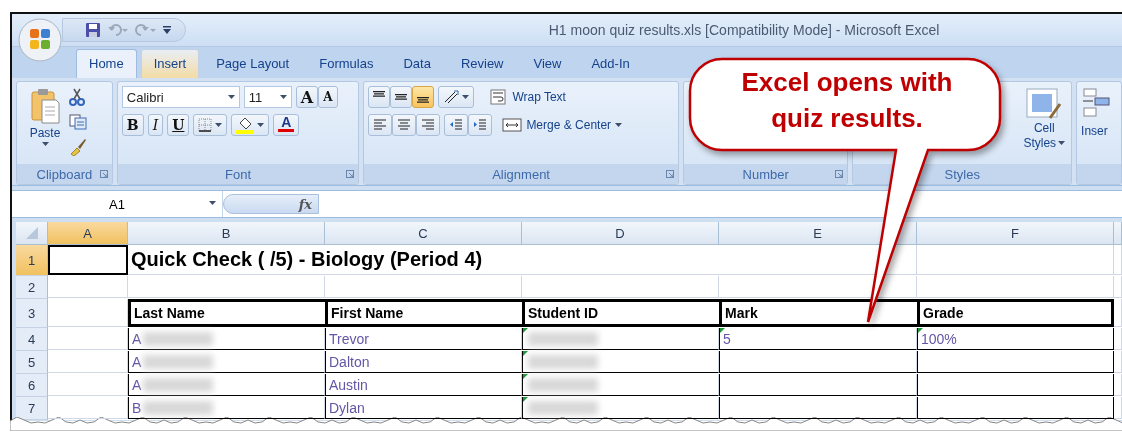 The image size is (1122, 433). What do you see at coordinates (45, 106) in the screenshot?
I see `paste-icon` at bounding box center [45, 106].